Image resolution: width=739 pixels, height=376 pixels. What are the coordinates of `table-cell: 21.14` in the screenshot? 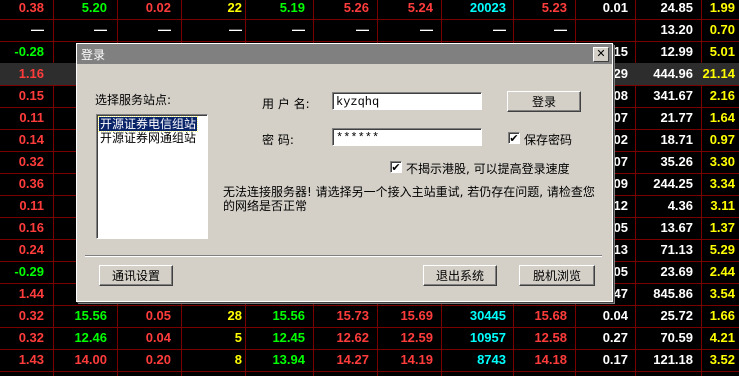 It's located at (718, 73).